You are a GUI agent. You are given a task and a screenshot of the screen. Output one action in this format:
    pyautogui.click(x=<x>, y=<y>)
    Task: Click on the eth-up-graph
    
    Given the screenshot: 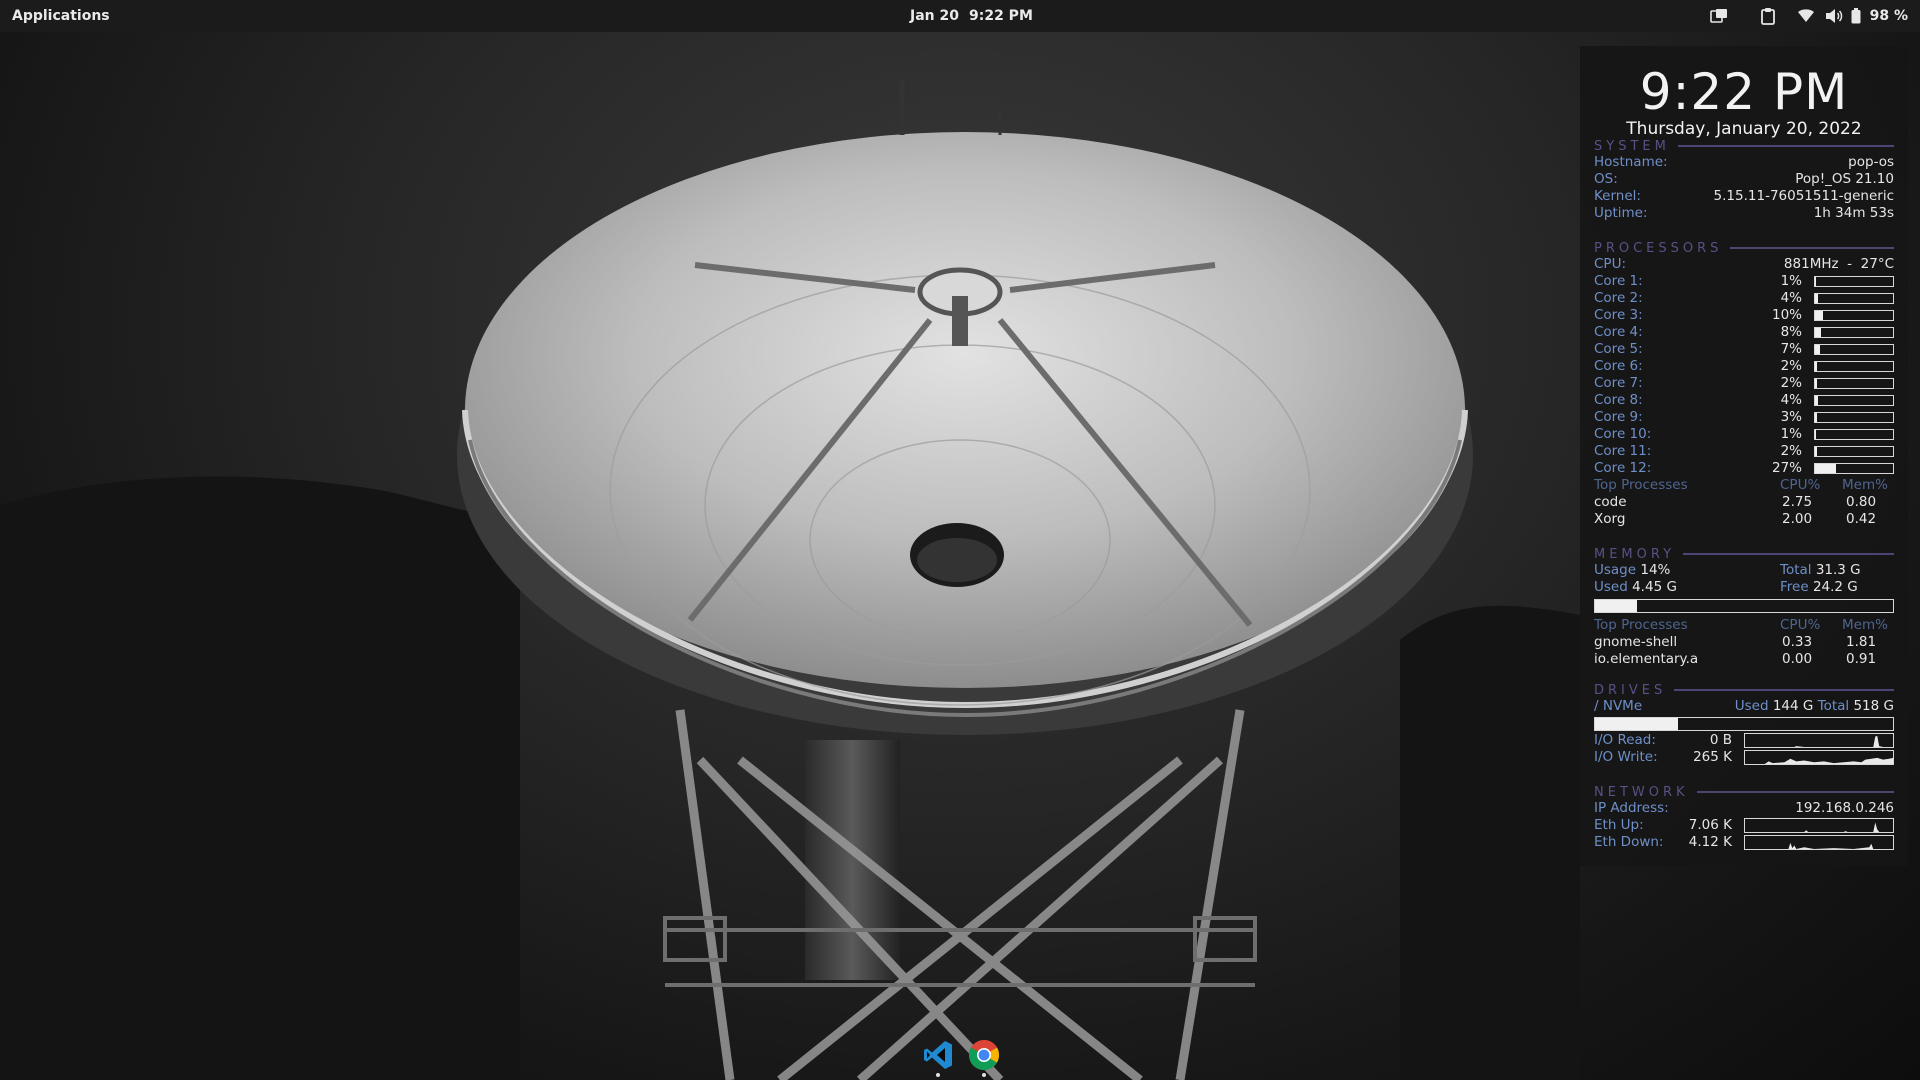 What is the action you would take?
    pyautogui.click(x=1819, y=825)
    